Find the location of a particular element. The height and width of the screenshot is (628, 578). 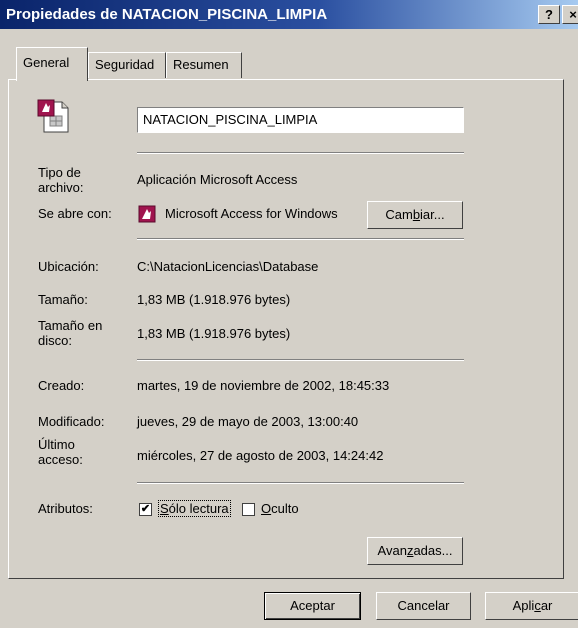

hidden-checkbox is located at coordinates (248, 509).